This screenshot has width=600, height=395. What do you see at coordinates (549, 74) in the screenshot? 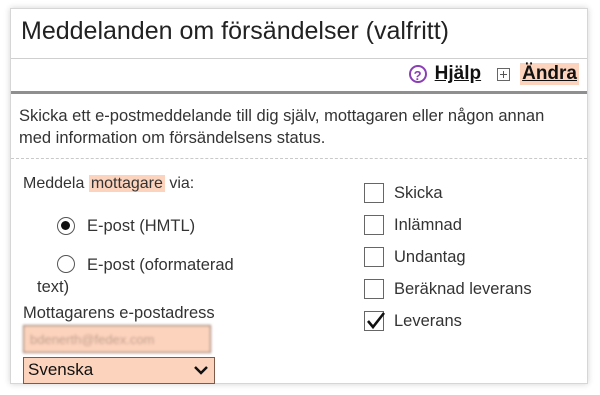
I see `edit-link: Ändra` at bounding box center [549, 74].